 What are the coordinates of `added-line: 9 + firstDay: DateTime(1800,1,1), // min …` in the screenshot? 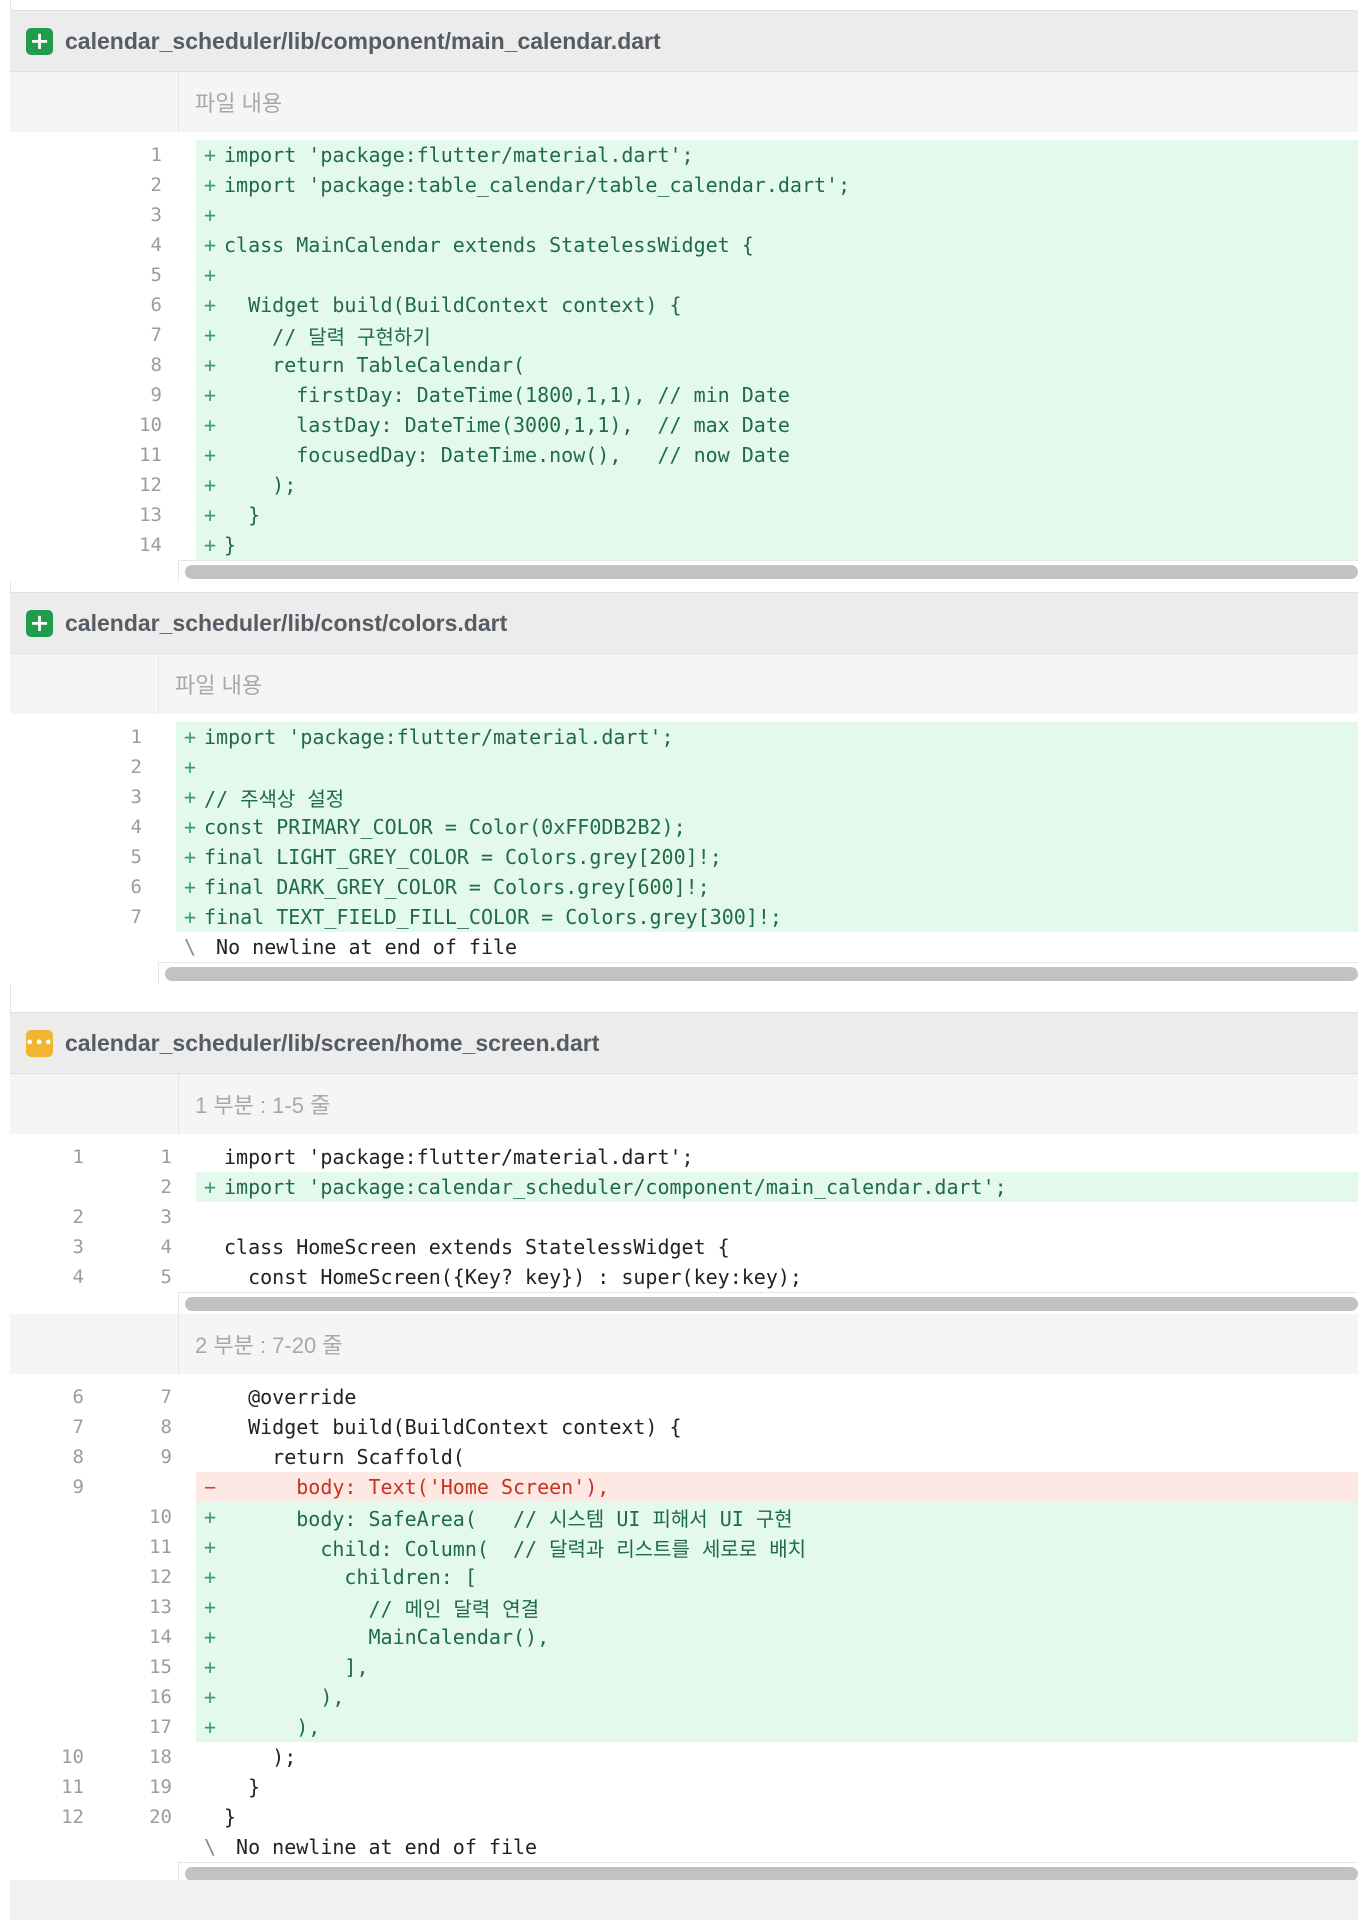 It's located at (684, 395).